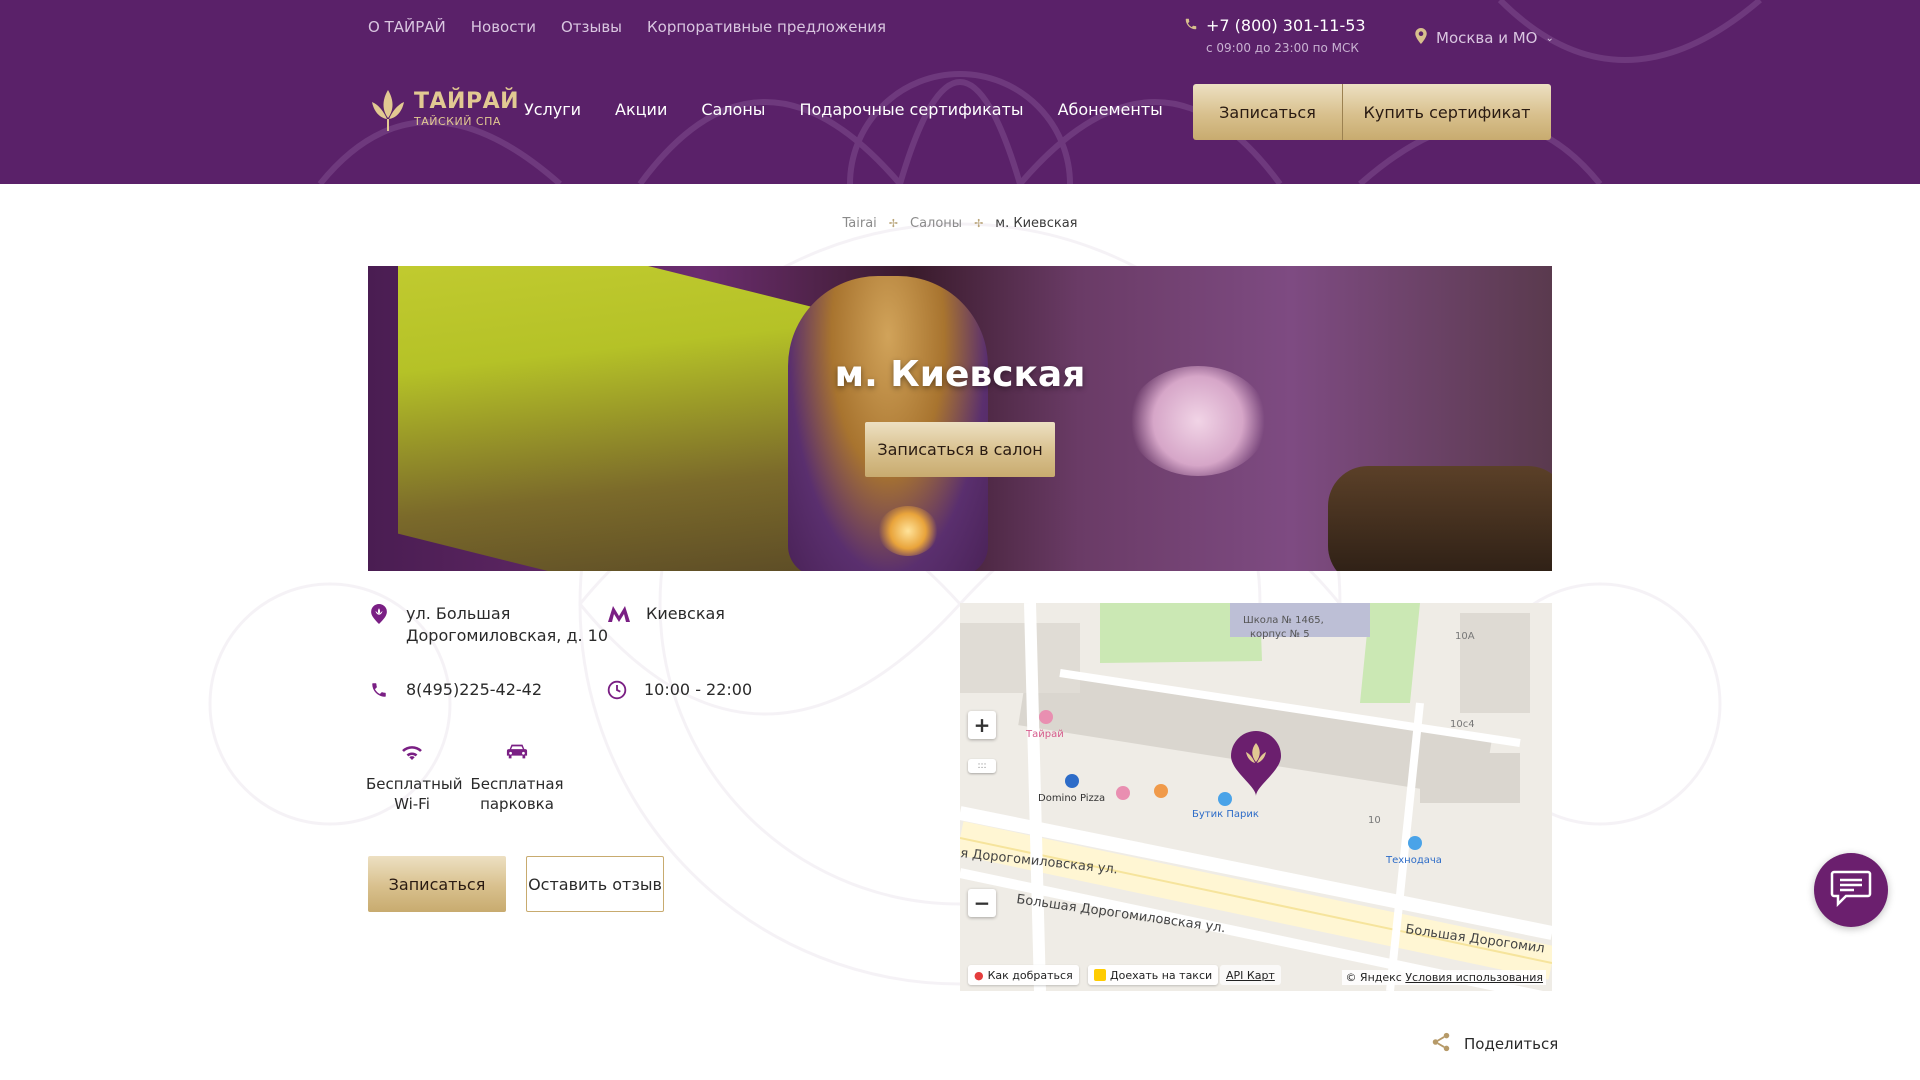  Describe the element at coordinates (388, 110) in the screenshot. I see `lotus-logo-icon` at that location.